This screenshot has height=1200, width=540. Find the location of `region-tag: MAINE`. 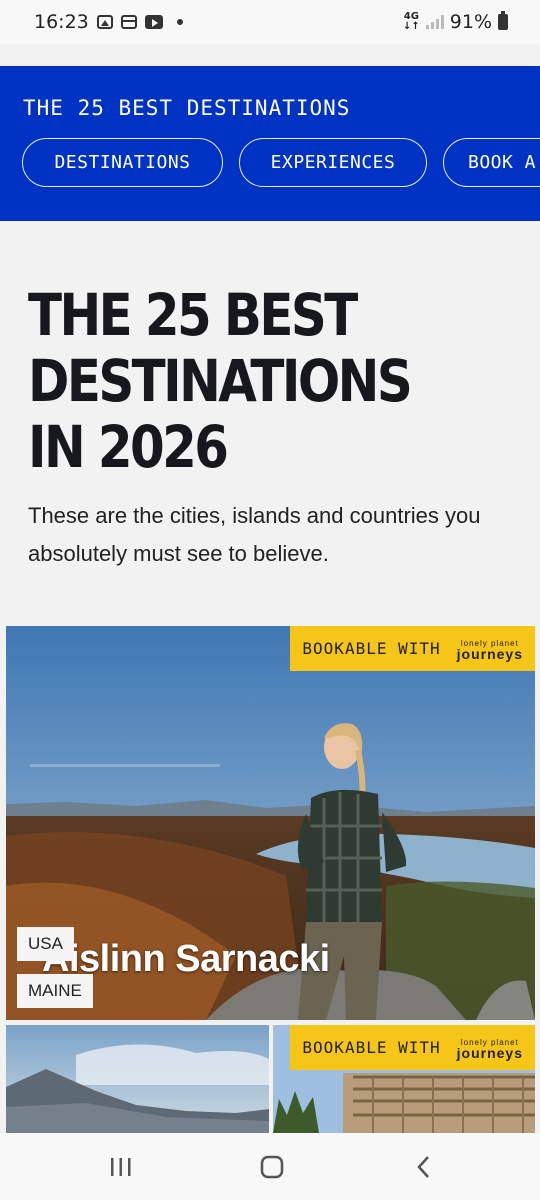

region-tag: MAINE is located at coordinates (55, 991).